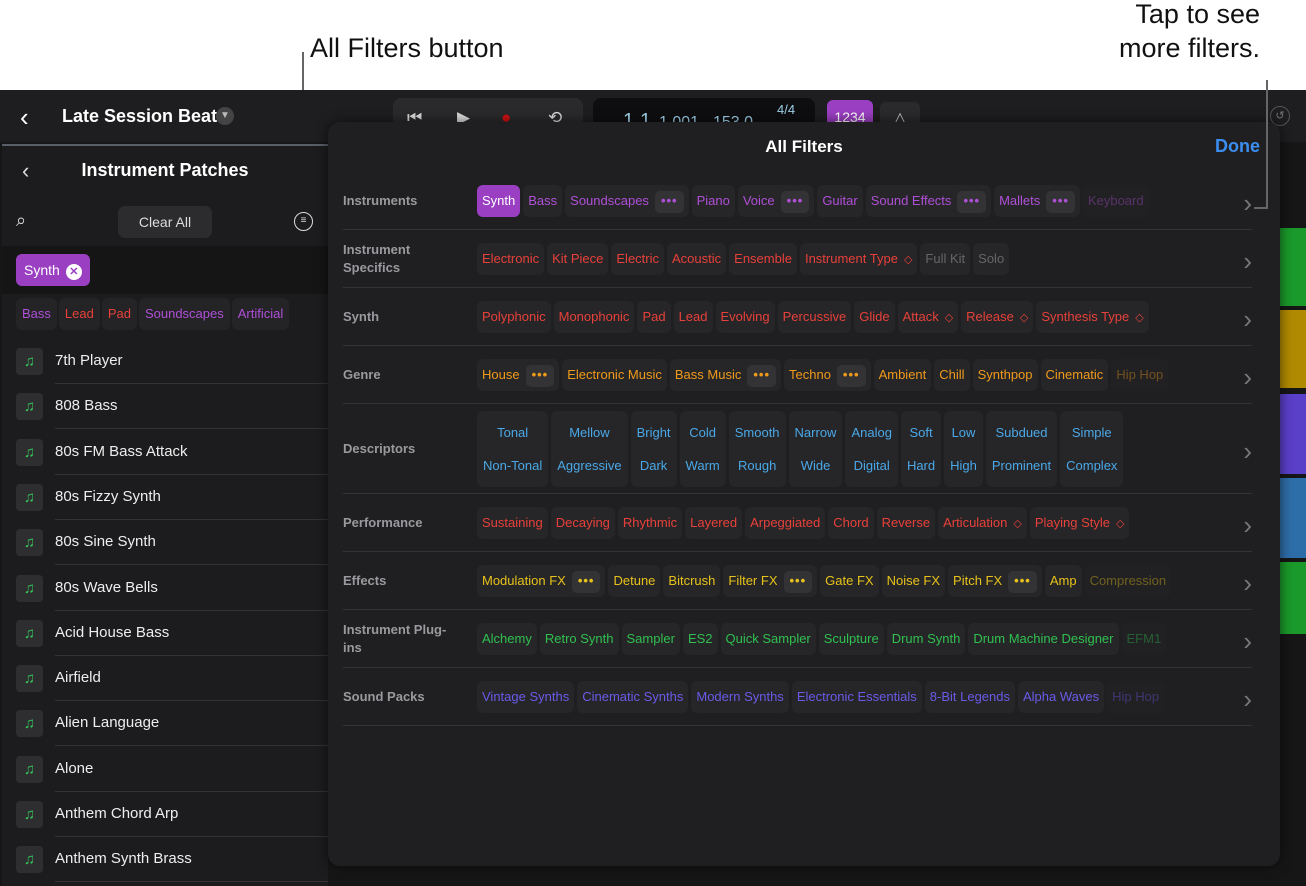 The image size is (1306, 886). What do you see at coordinates (518, 375) in the screenshot?
I see `filter-chip: House •••` at bounding box center [518, 375].